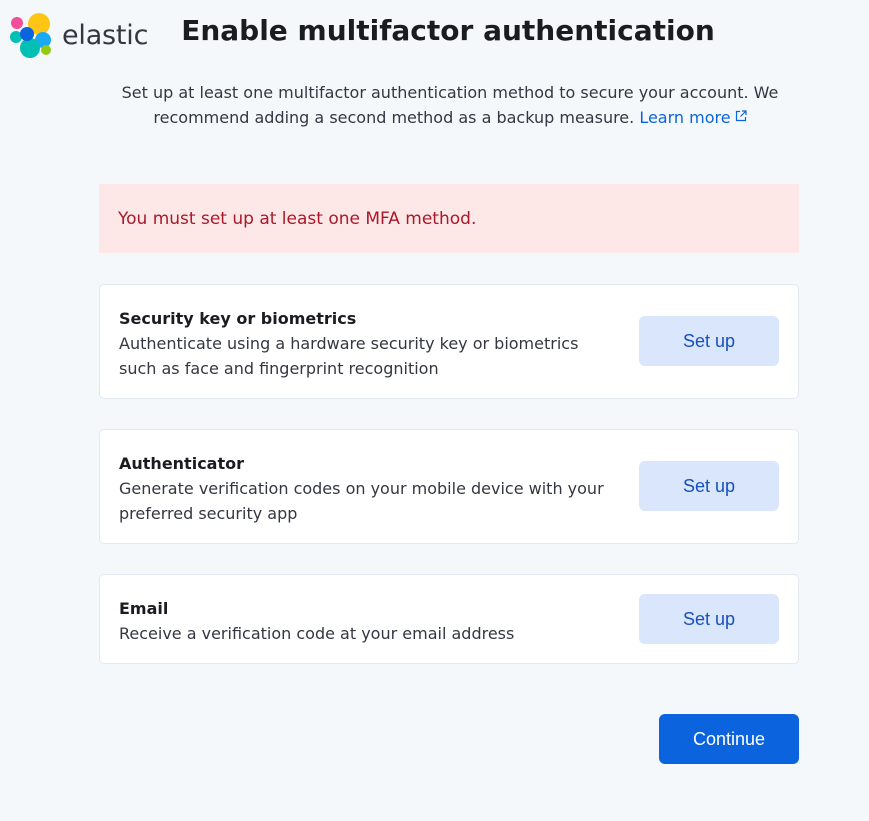 The height and width of the screenshot is (821, 869). What do you see at coordinates (685, 117) in the screenshot?
I see `learn-more-label: Learn more` at bounding box center [685, 117].